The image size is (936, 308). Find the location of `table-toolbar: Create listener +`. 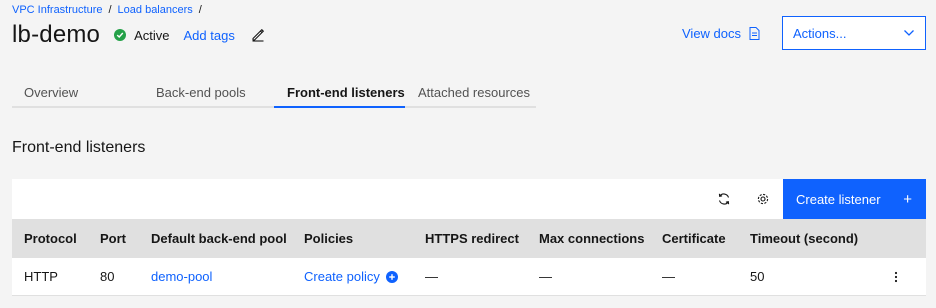

table-toolbar: Create listener + is located at coordinates (469, 199).